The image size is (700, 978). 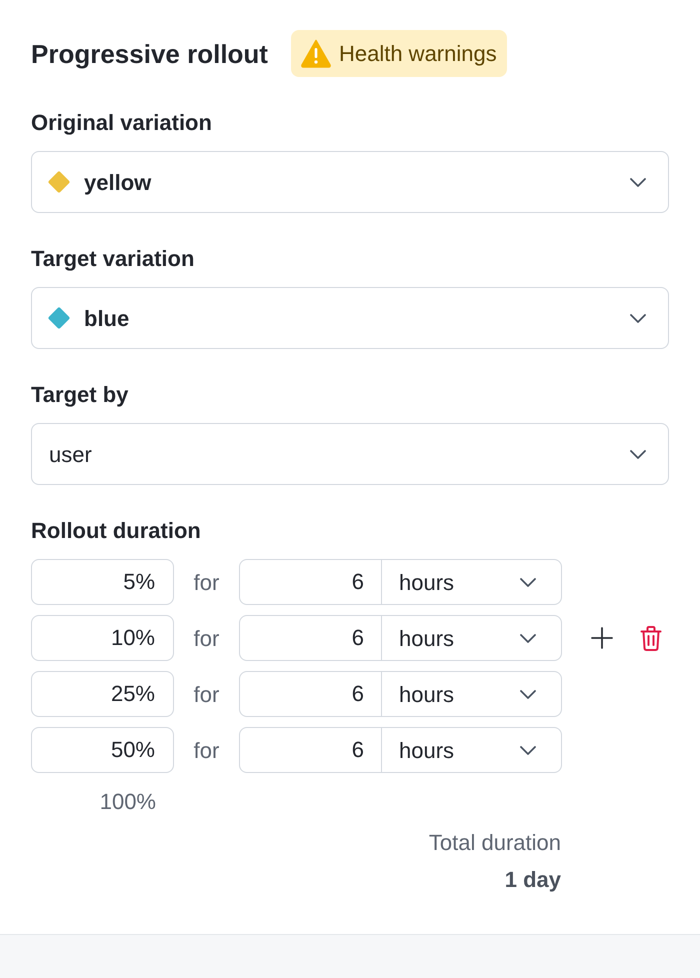 I want to click on percent-input: 50%, so click(x=102, y=750).